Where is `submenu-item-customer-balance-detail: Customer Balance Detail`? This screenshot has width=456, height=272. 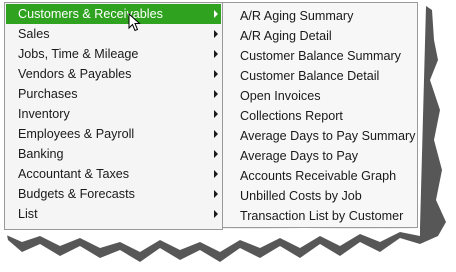
submenu-item-customer-balance-detail: Customer Balance Detail is located at coordinates (320, 76).